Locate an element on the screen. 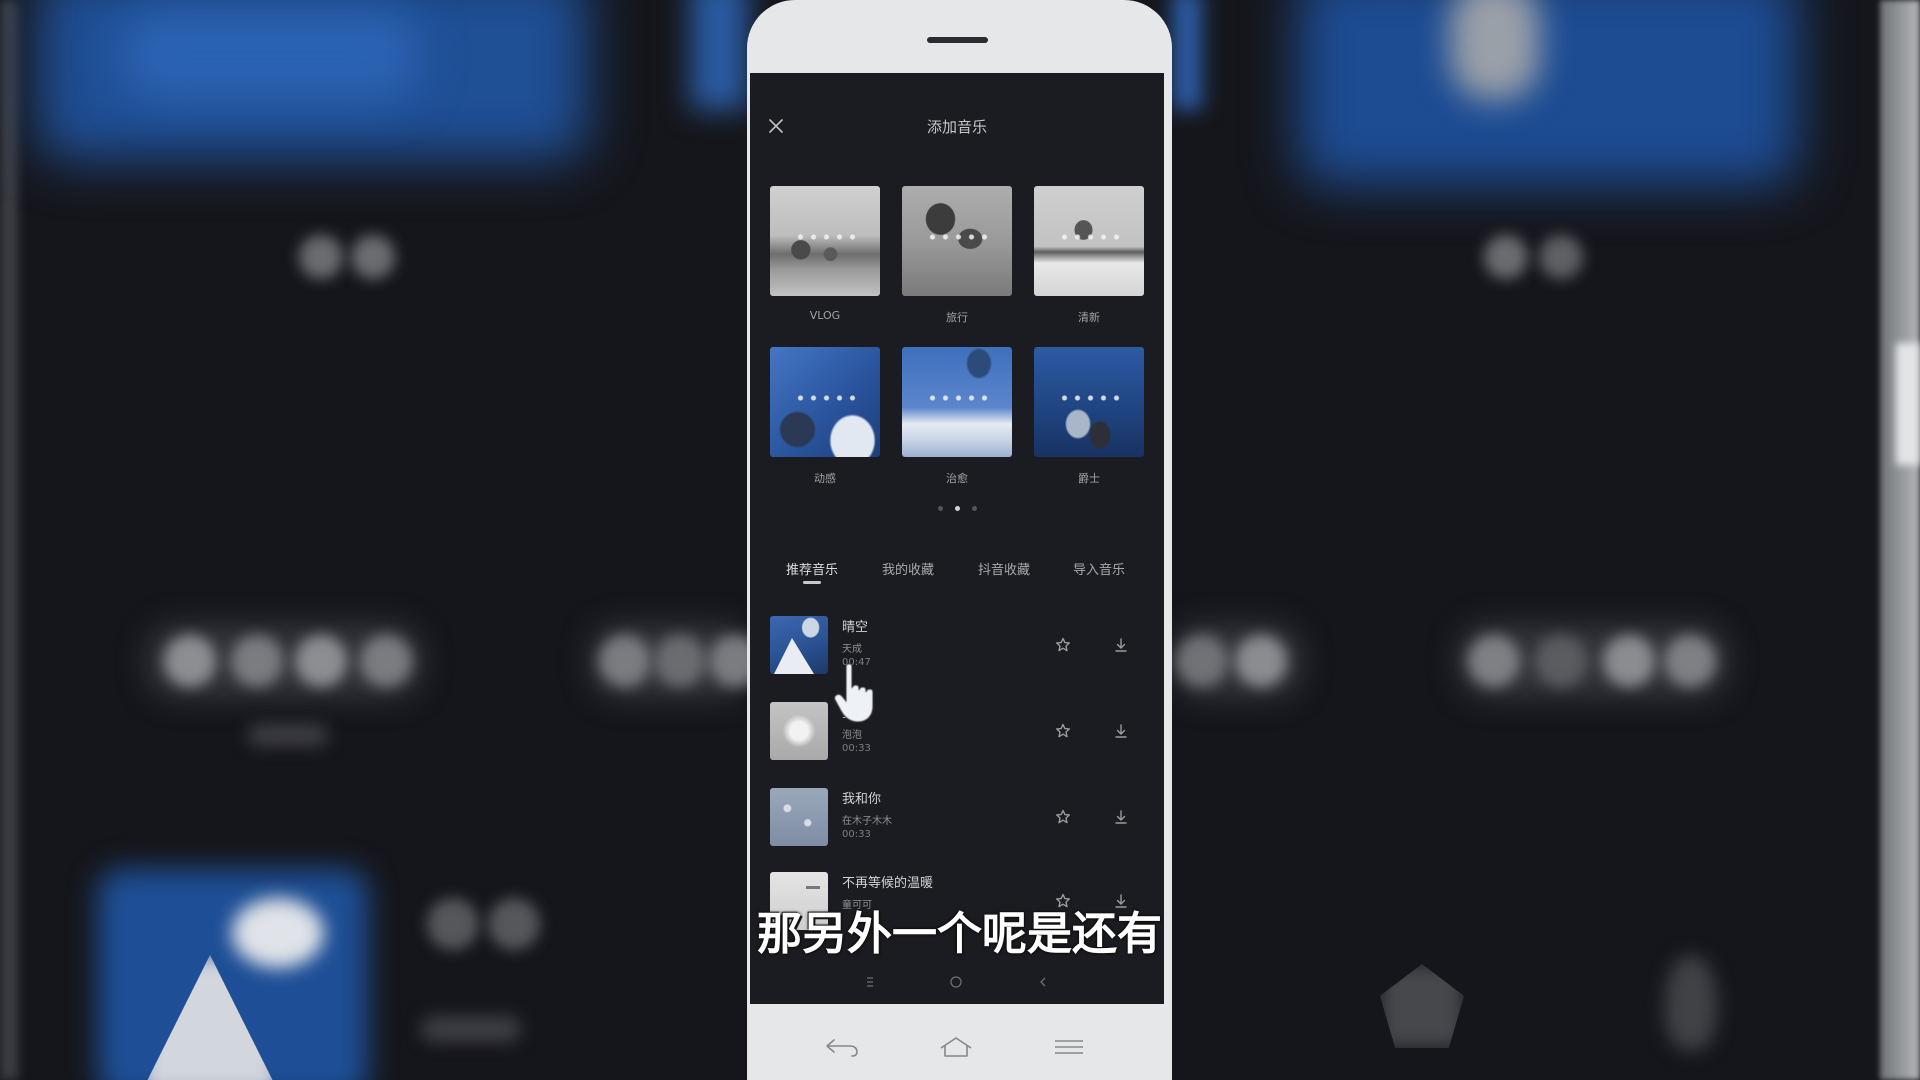 The height and width of the screenshot is (1080, 1920). phone-home-key is located at coordinates (956, 1047).